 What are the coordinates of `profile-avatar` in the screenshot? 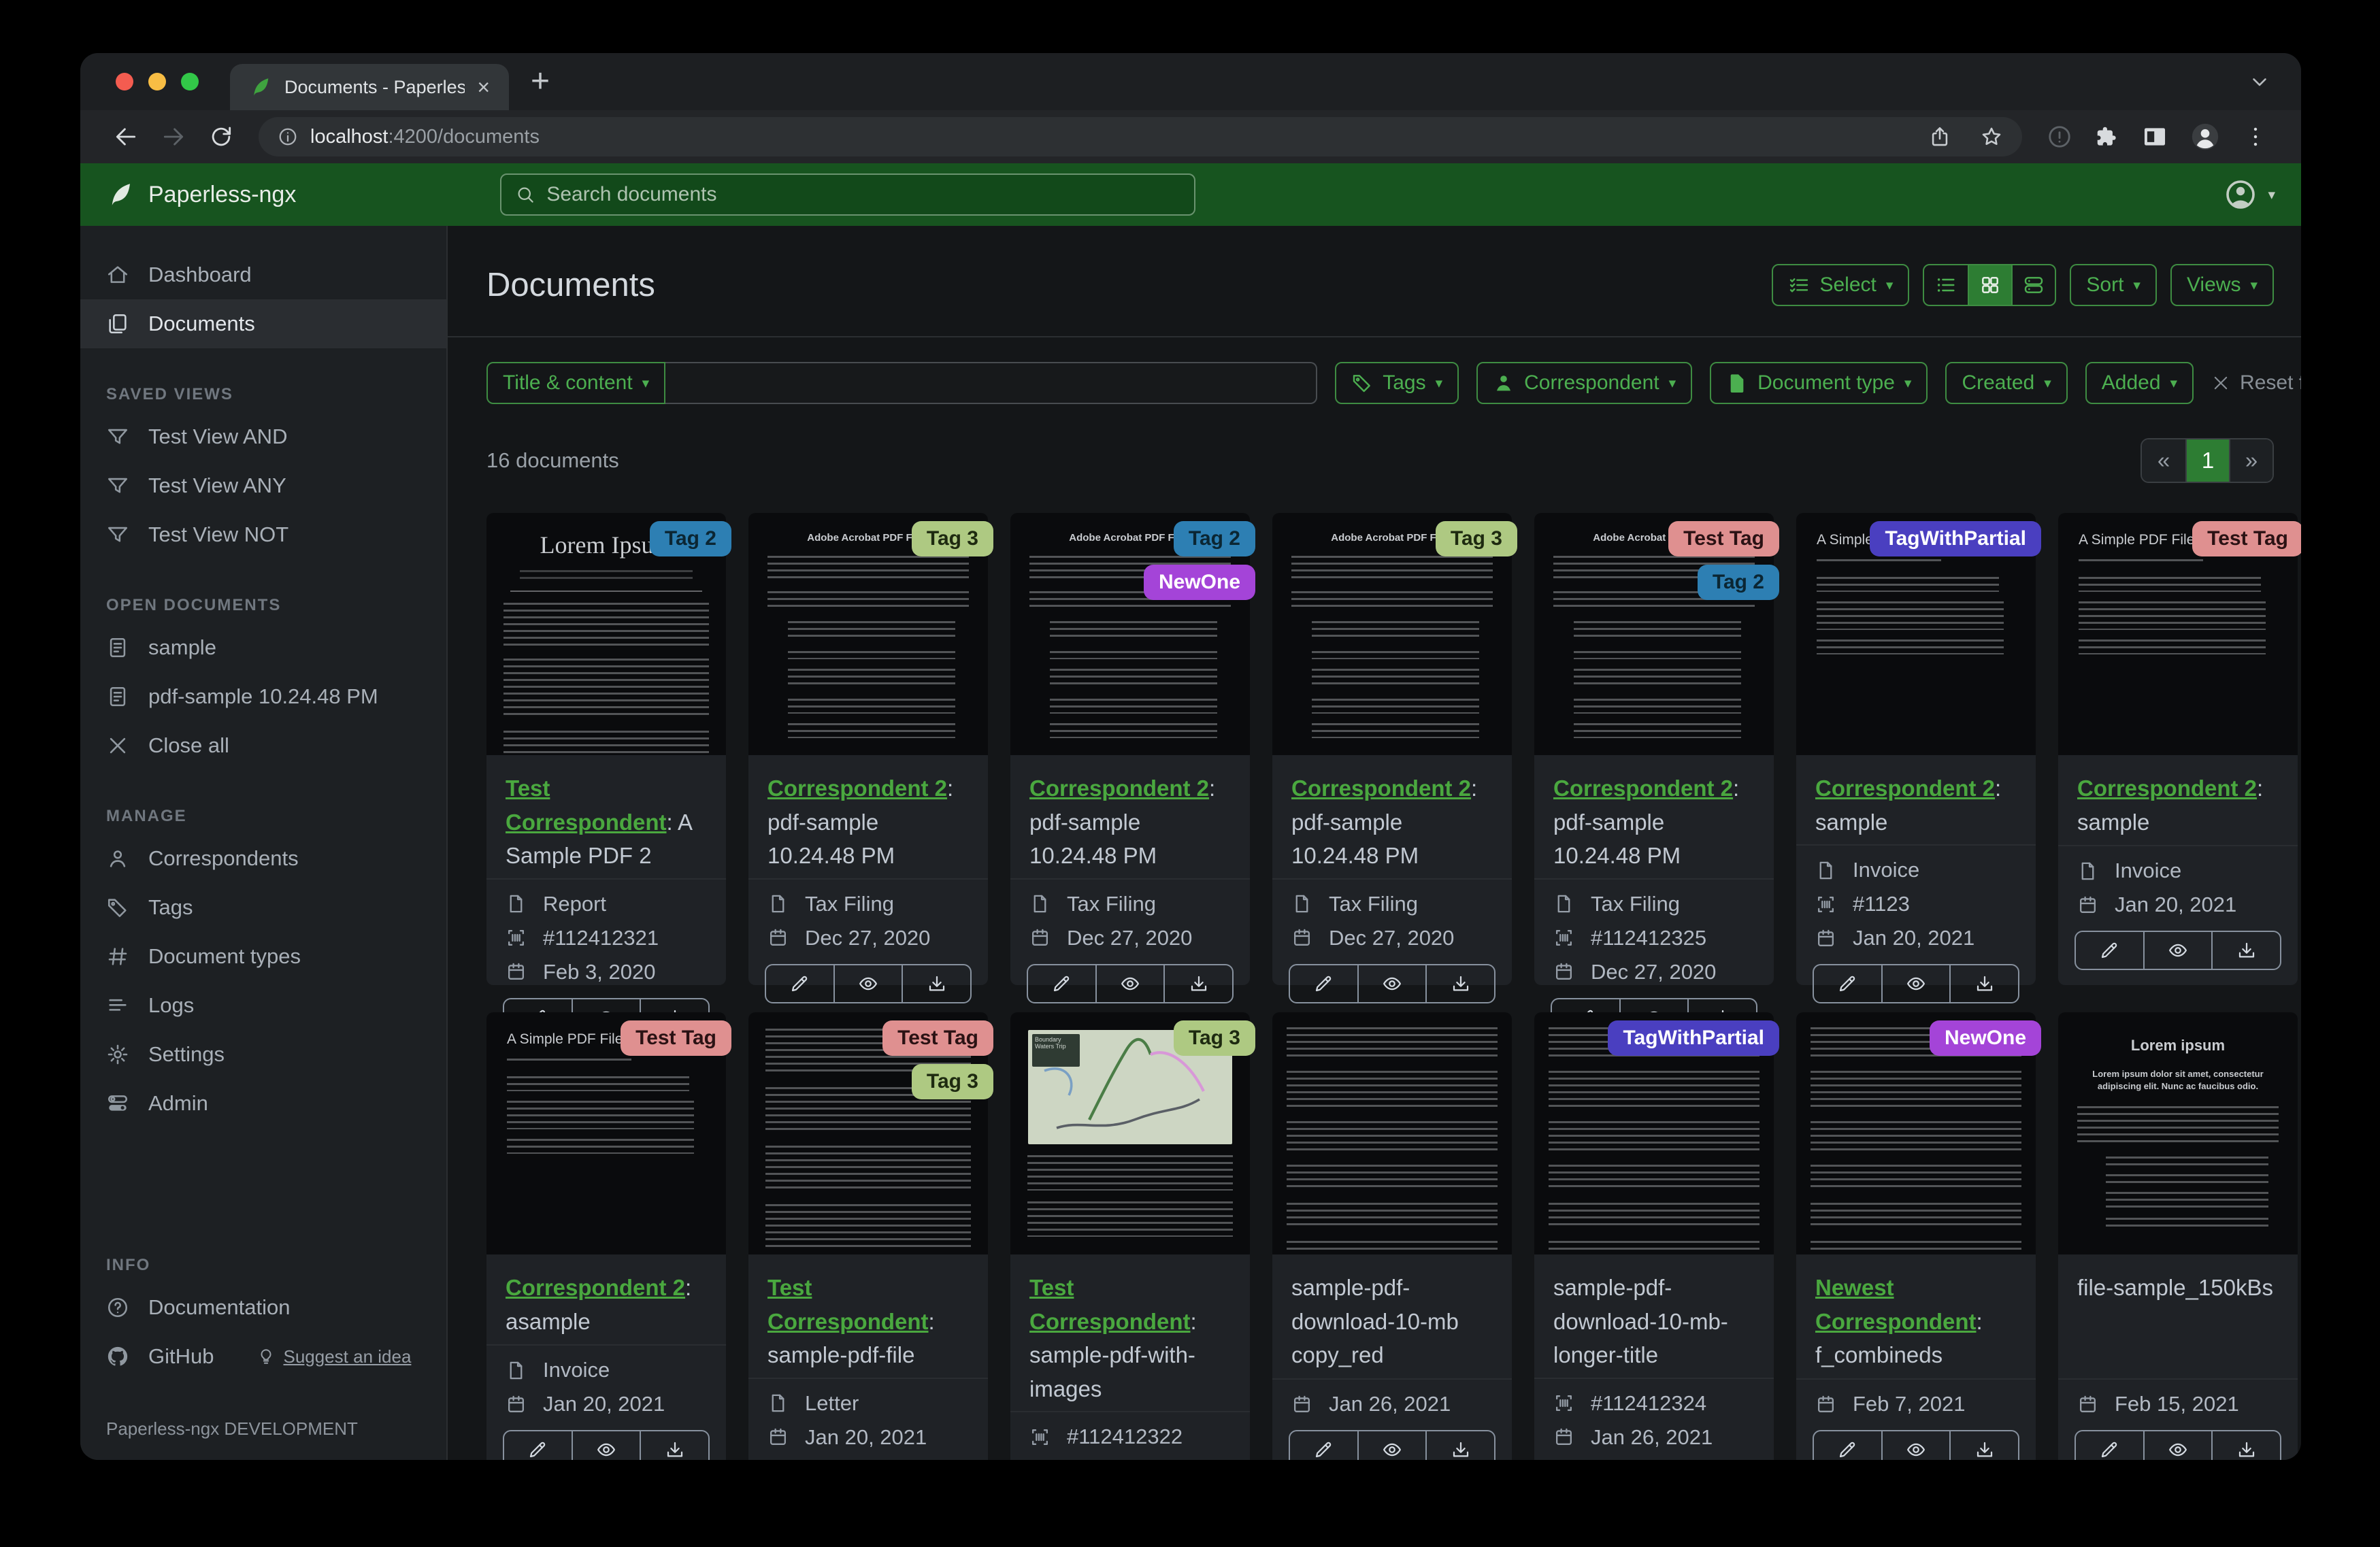 It's located at (2205, 136).